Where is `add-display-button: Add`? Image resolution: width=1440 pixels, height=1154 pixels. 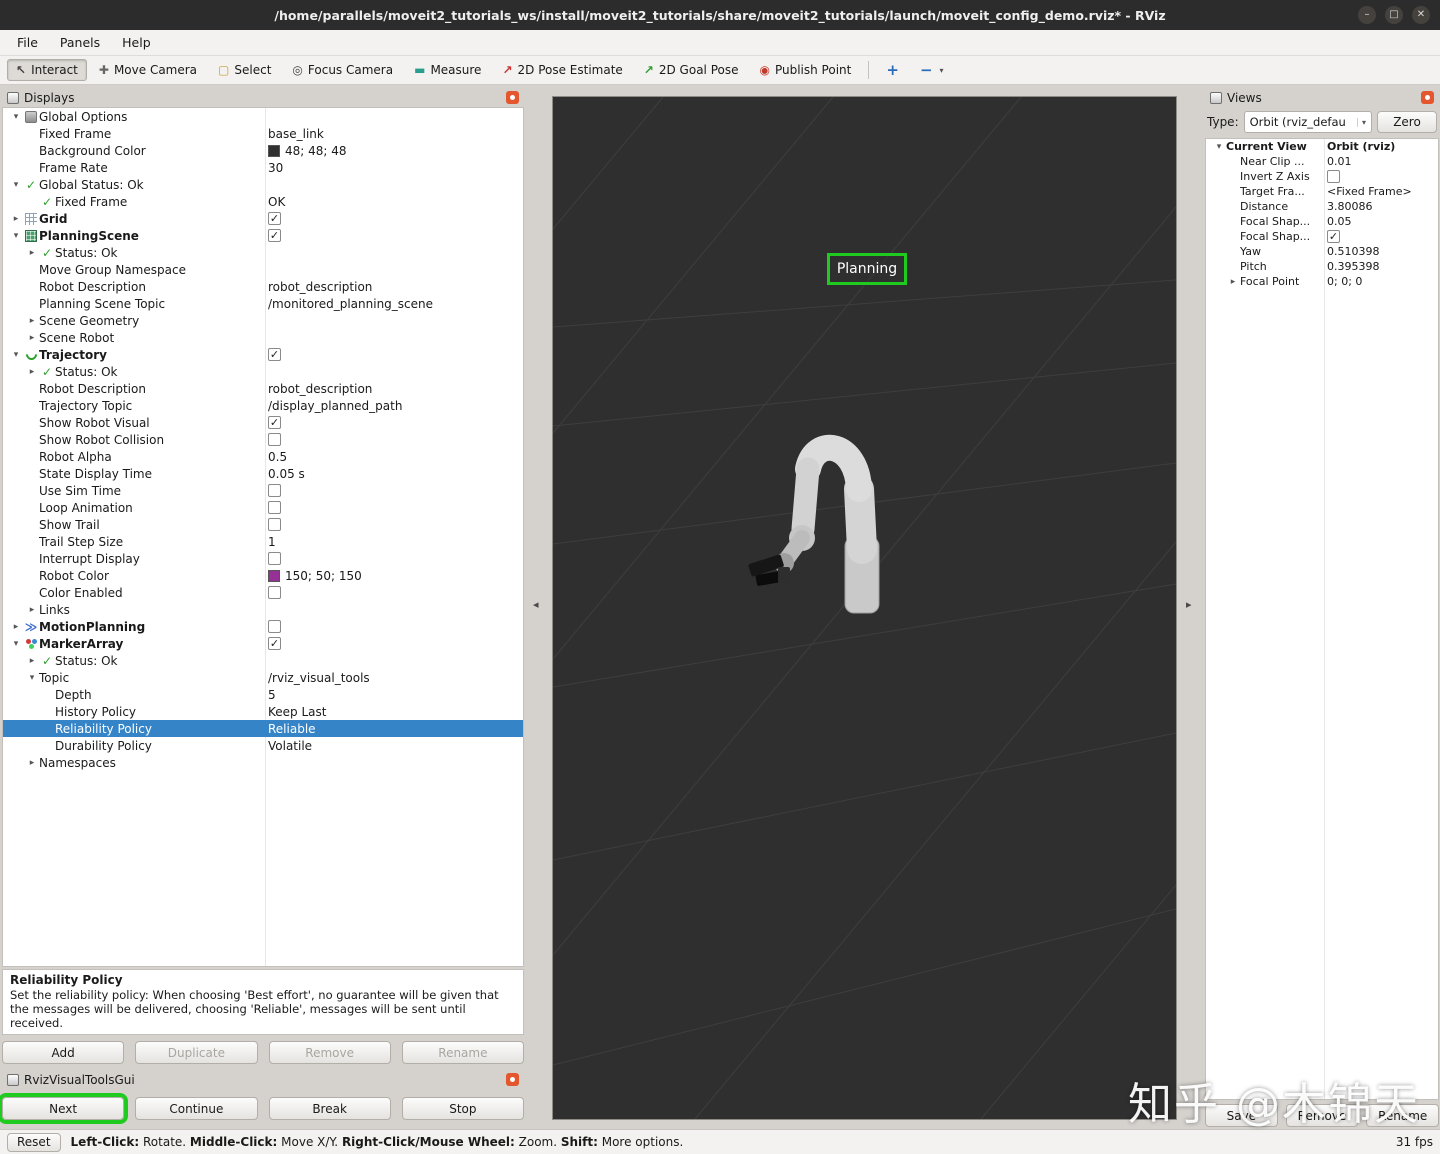 add-display-button: Add is located at coordinates (63, 1052).